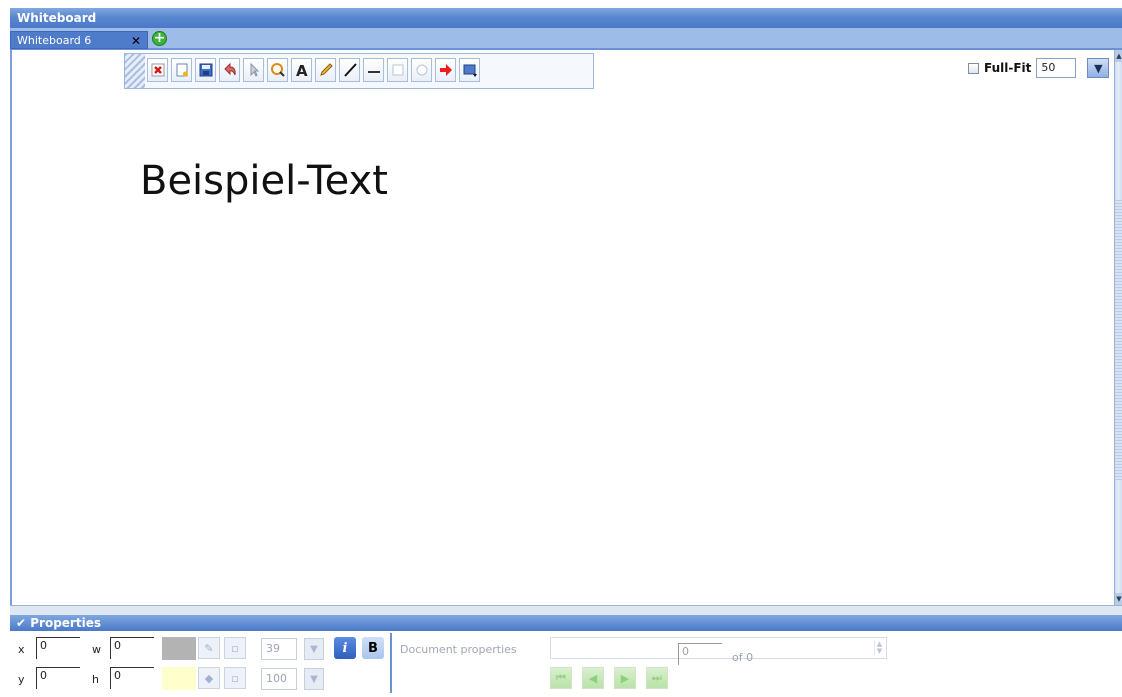 This screenshot has height=697, width=1122. I want to click on properties-title: Properties, so click(65, 623).